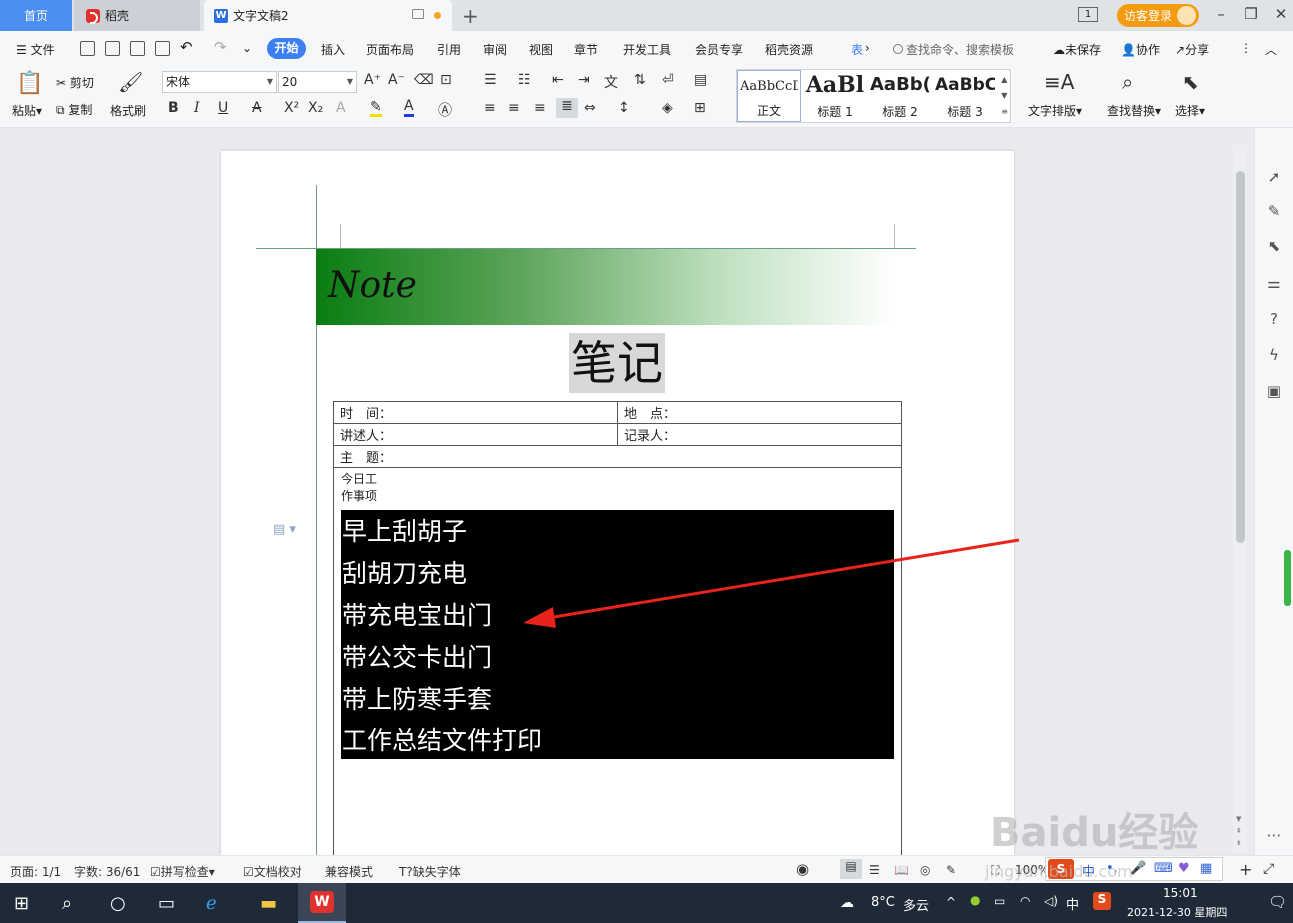  What do you see at coordinates (1163, 868) in the screenshot?
I see `keyboard-icon: ⌨` at bounding box center [1163, 868].